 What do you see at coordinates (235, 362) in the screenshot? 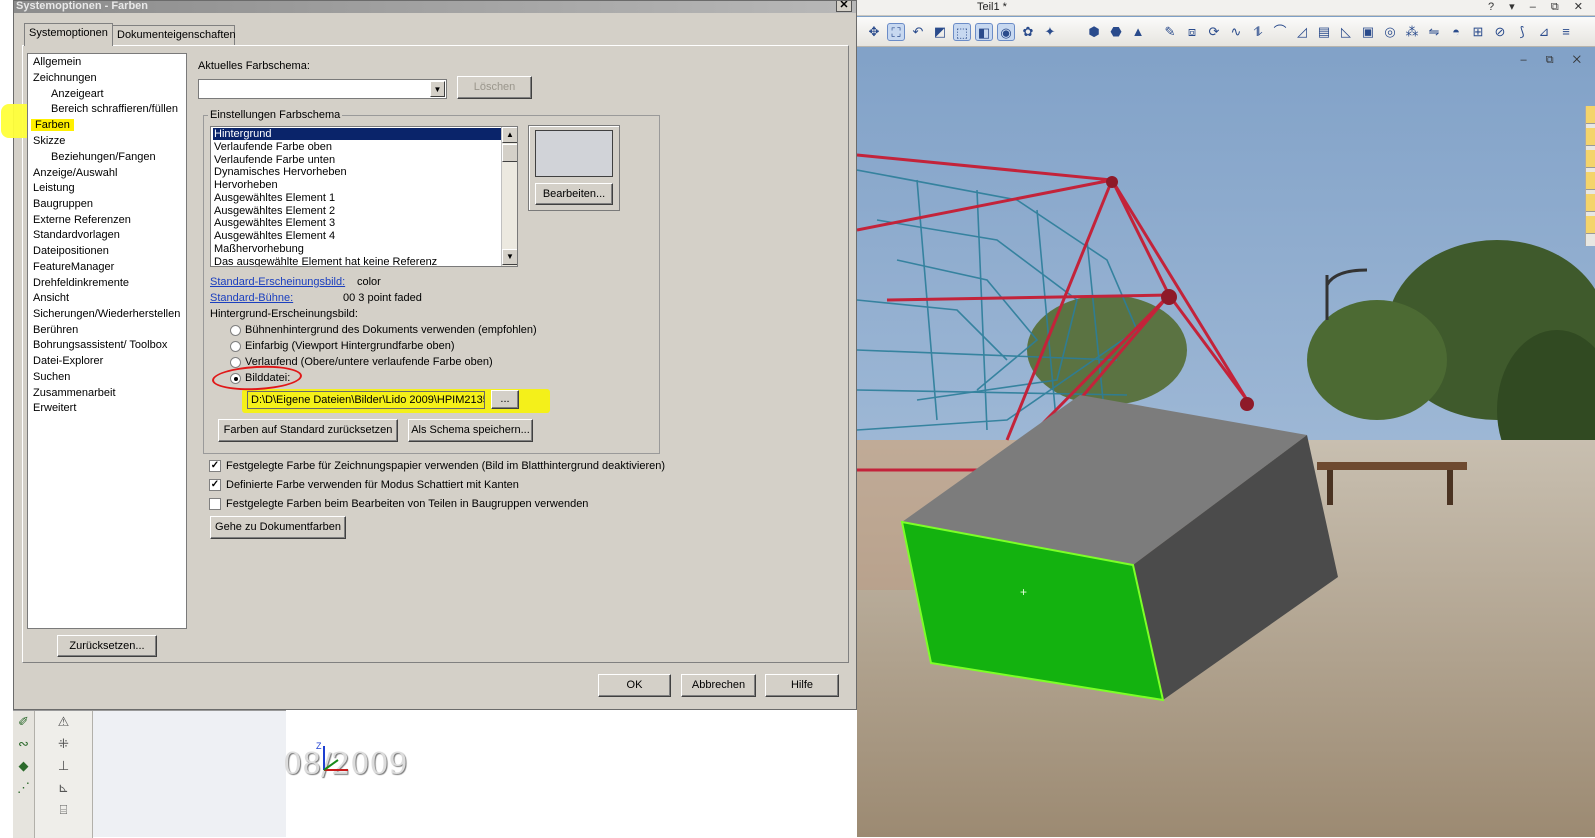
I see `radio-gradient` at bounding box center [235, 362].